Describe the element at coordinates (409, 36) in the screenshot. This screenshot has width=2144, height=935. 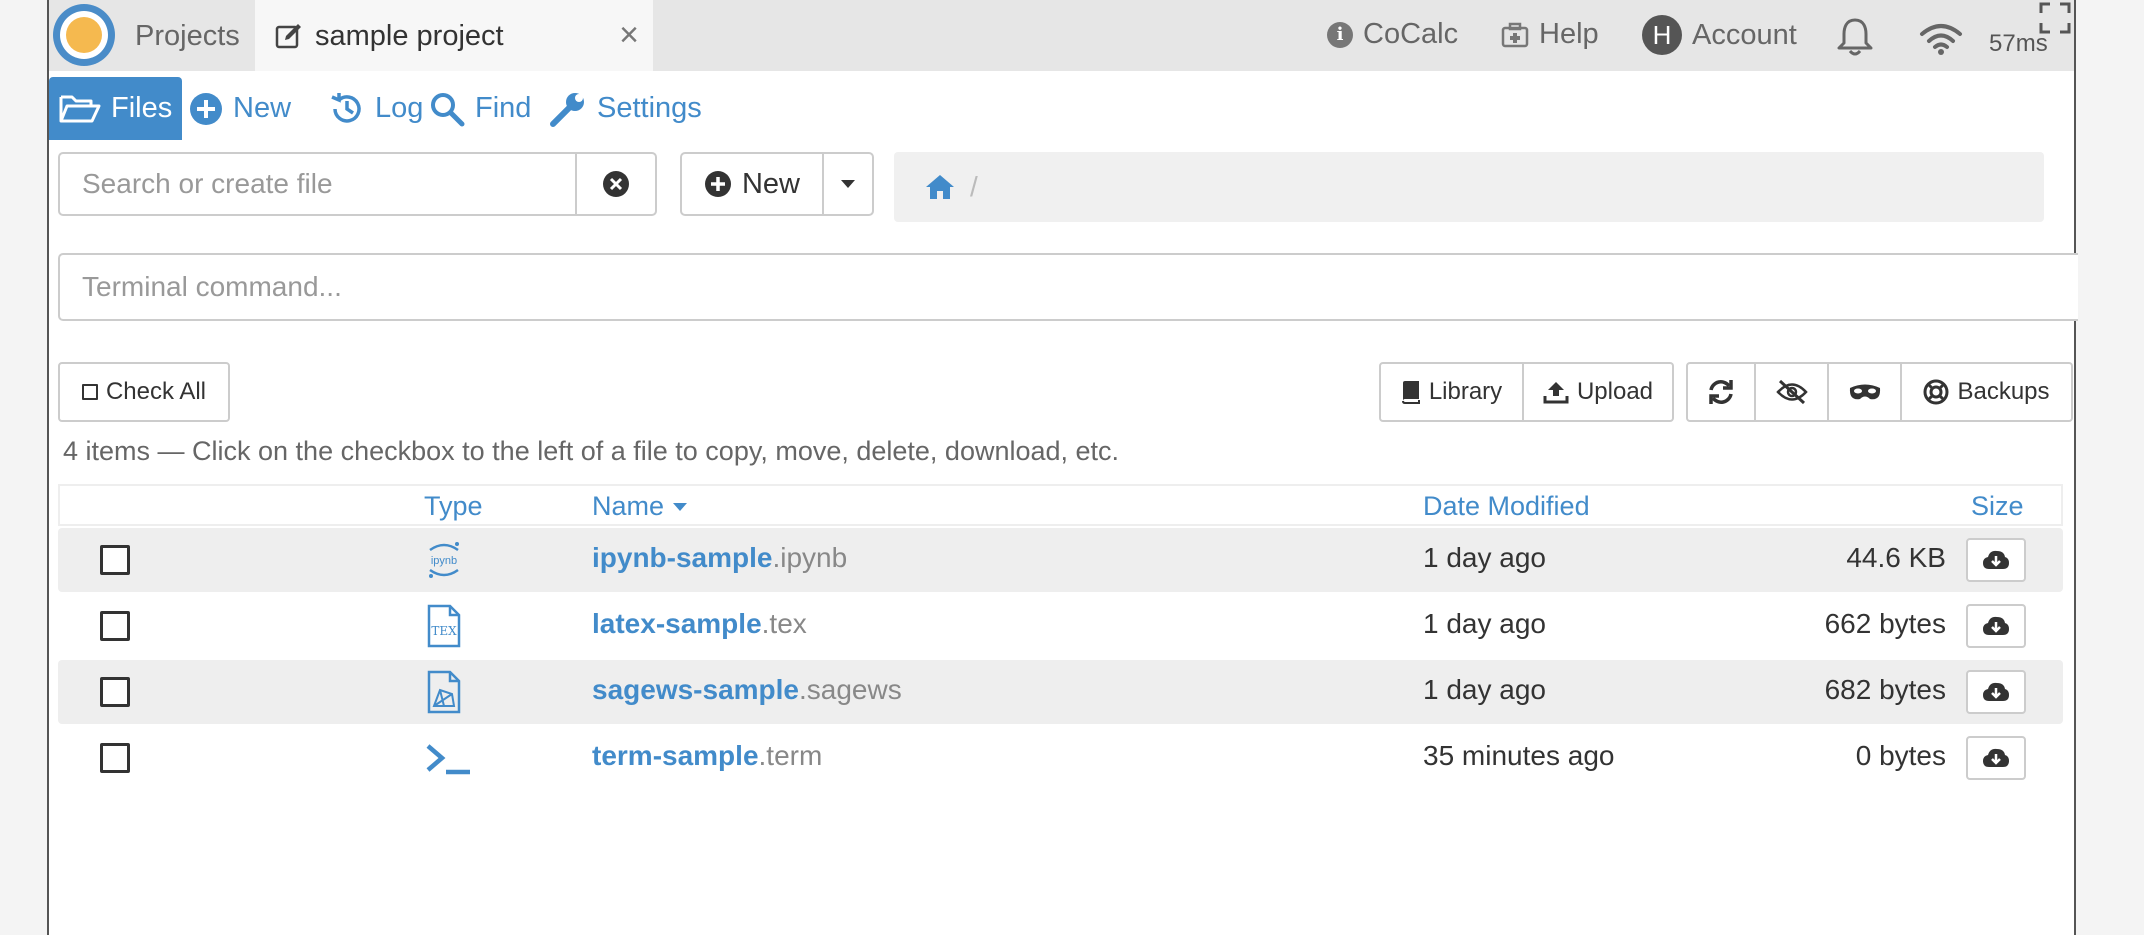
I see `tab-title: sample project` at that location.